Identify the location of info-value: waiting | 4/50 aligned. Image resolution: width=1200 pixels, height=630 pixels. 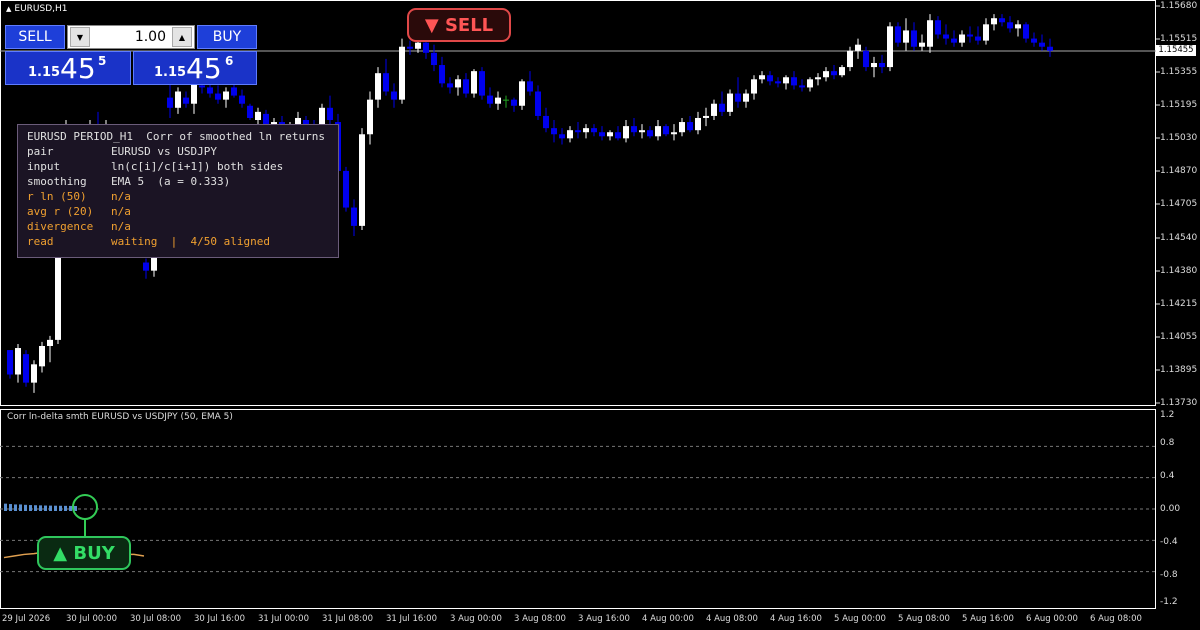
(190, 241).